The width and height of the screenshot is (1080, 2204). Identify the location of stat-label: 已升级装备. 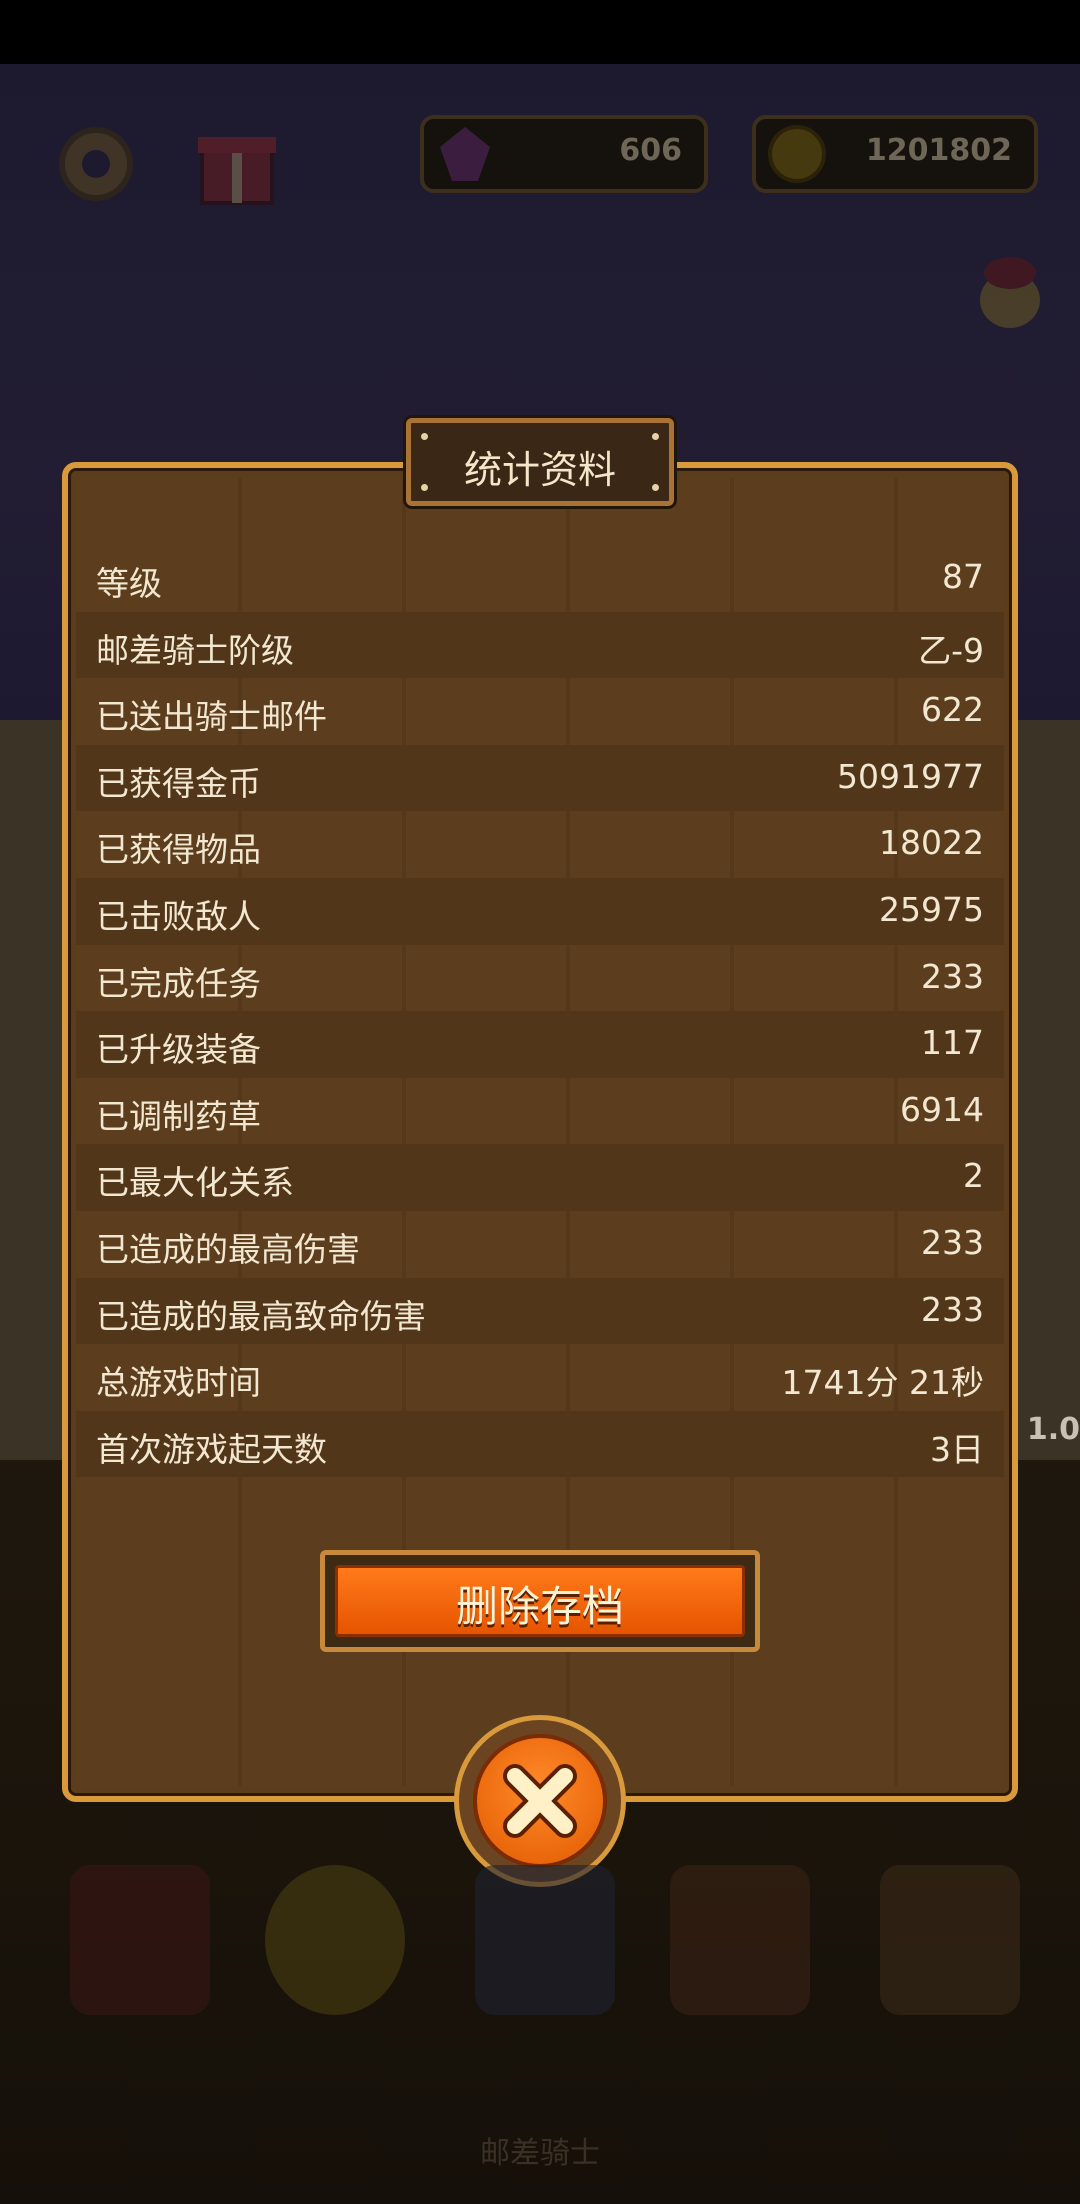
(178, 1050).